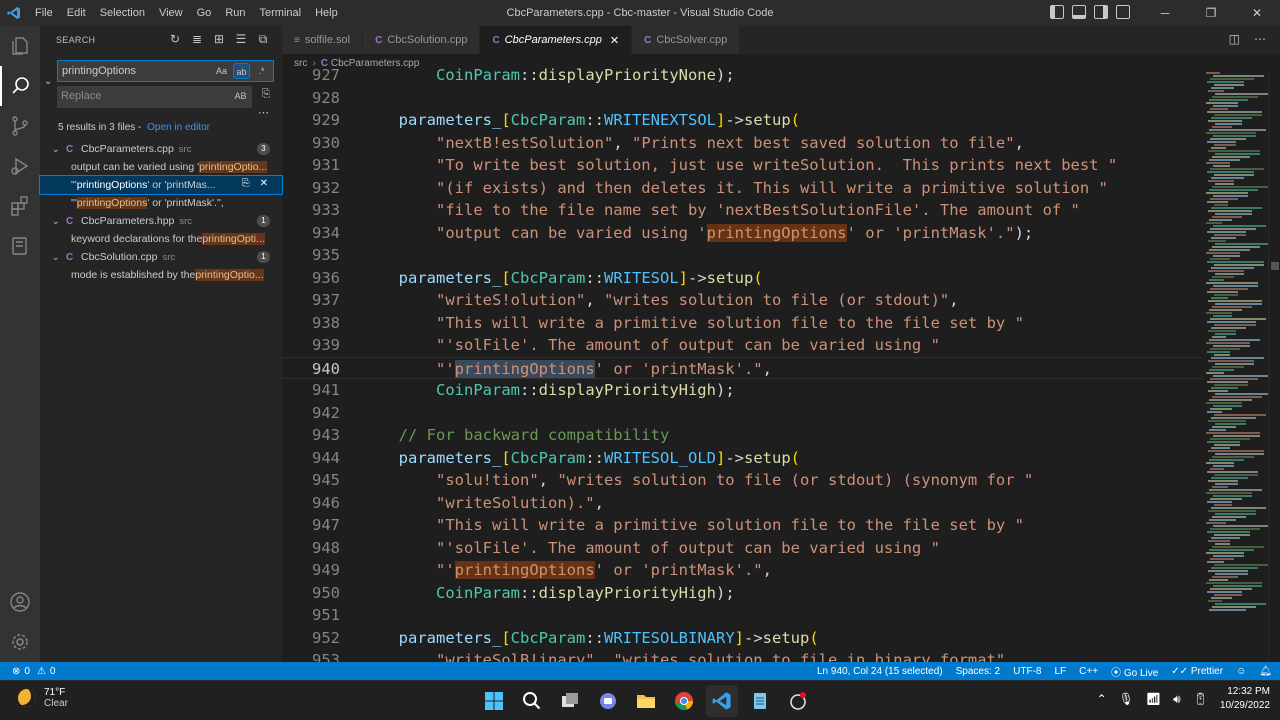 This screenshot has width=1280, height=720. I want to click on vscode-taskbar-icon, so click(722, 701).